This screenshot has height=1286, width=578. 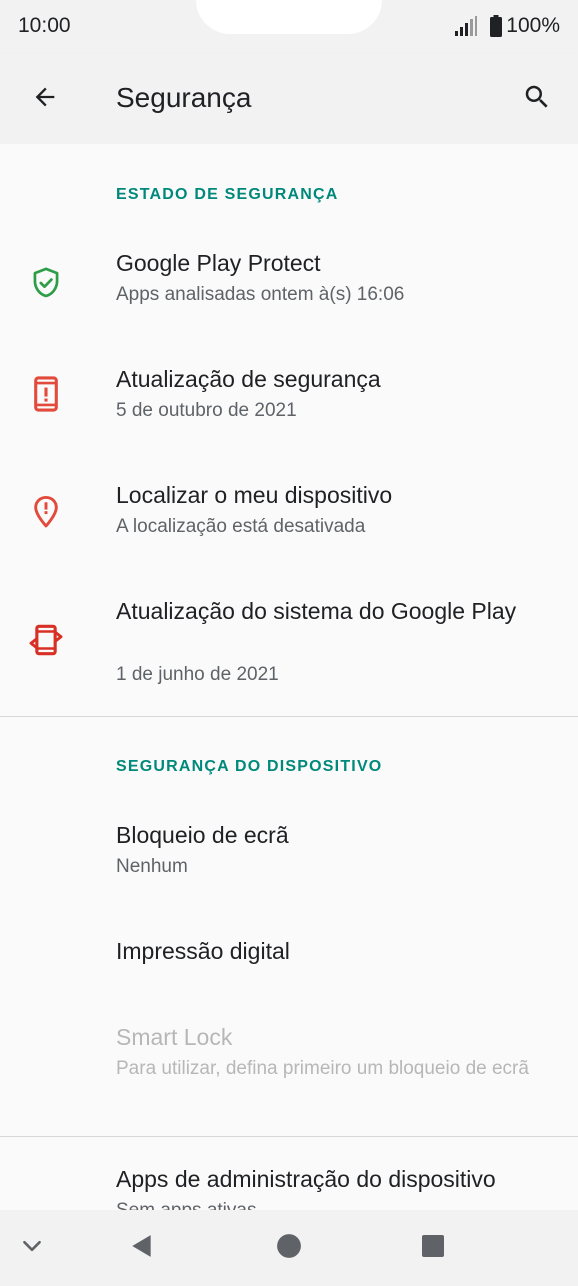 What do you see at coordinates (260, 294) in the screenshot?
I see `setting-subtitle: Apps analisadas ontem à(s) 16:06` at bounding box center [260, 294].